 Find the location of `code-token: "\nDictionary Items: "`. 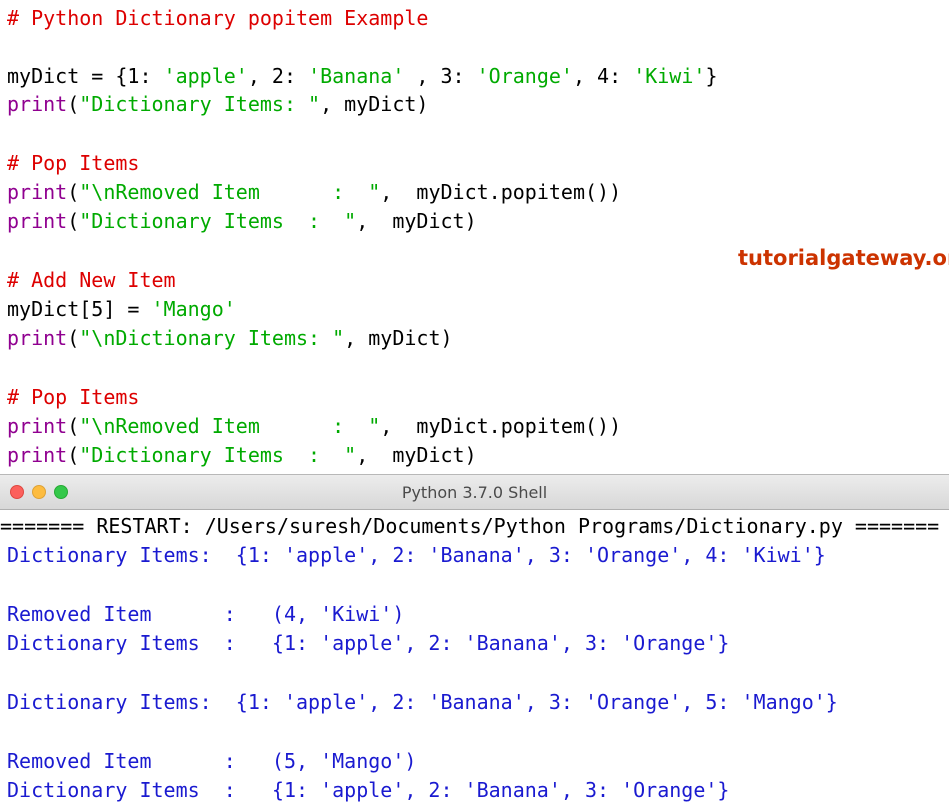

code-token: "\nDictionary Items: " is located at coordinates (211, 338).